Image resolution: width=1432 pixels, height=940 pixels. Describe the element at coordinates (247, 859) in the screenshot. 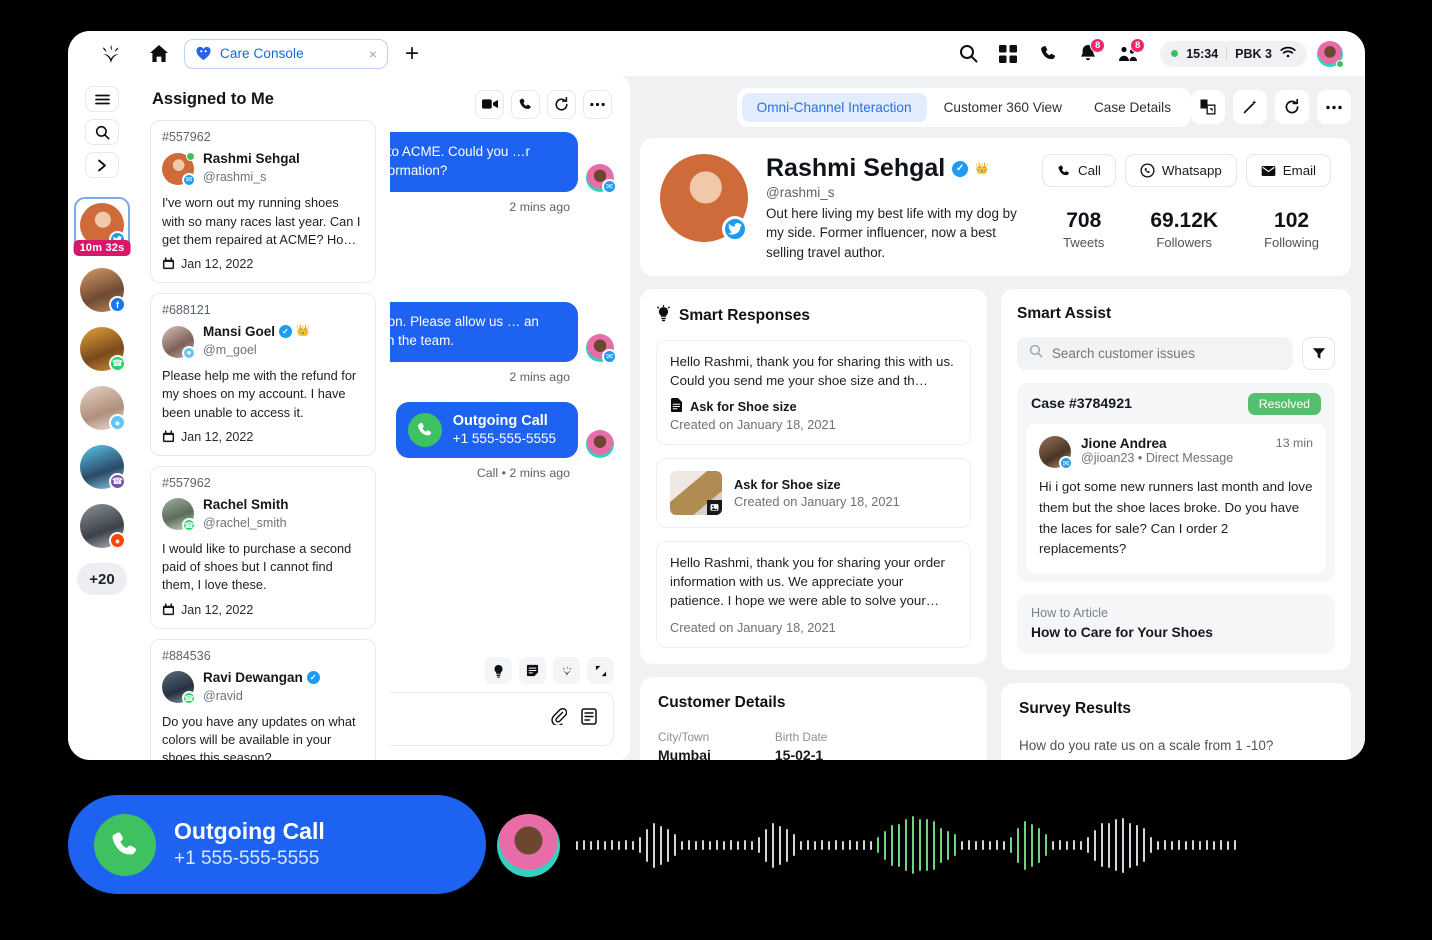

I see `call-number: +1 555-555-5555` at that location.